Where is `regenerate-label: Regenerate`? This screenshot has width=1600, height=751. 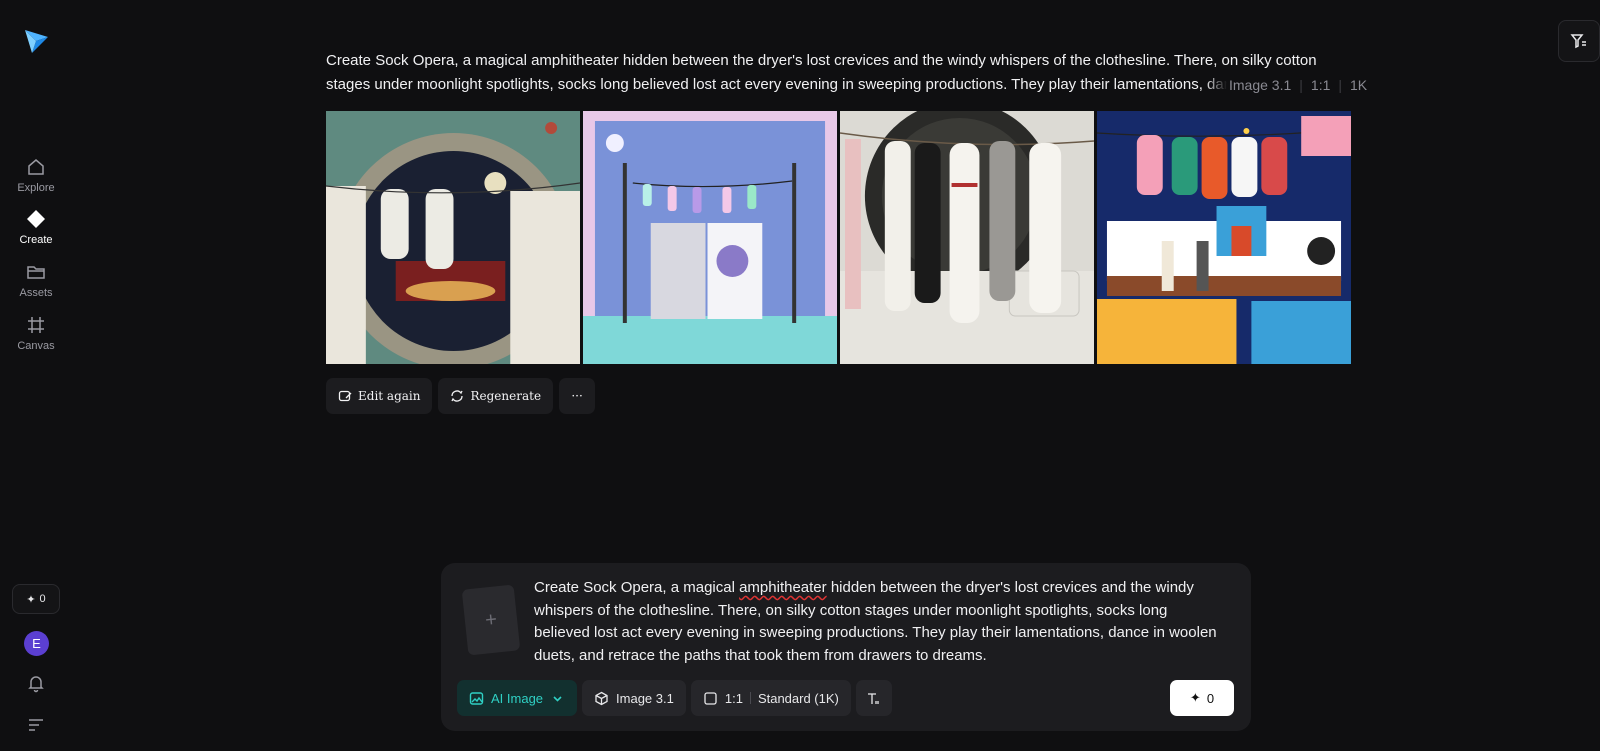 regenerate-label: Regenerate is located at coordinates (506, 396).